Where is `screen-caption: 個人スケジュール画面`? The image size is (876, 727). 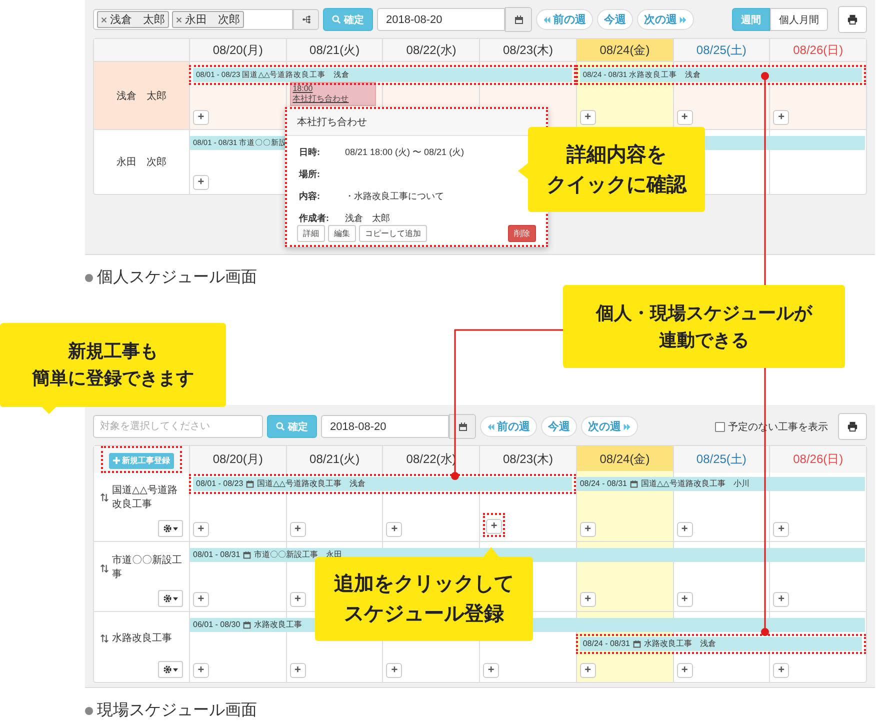
screen-caption: 個人スケジュール画面 is located at coordinates (177, 278).